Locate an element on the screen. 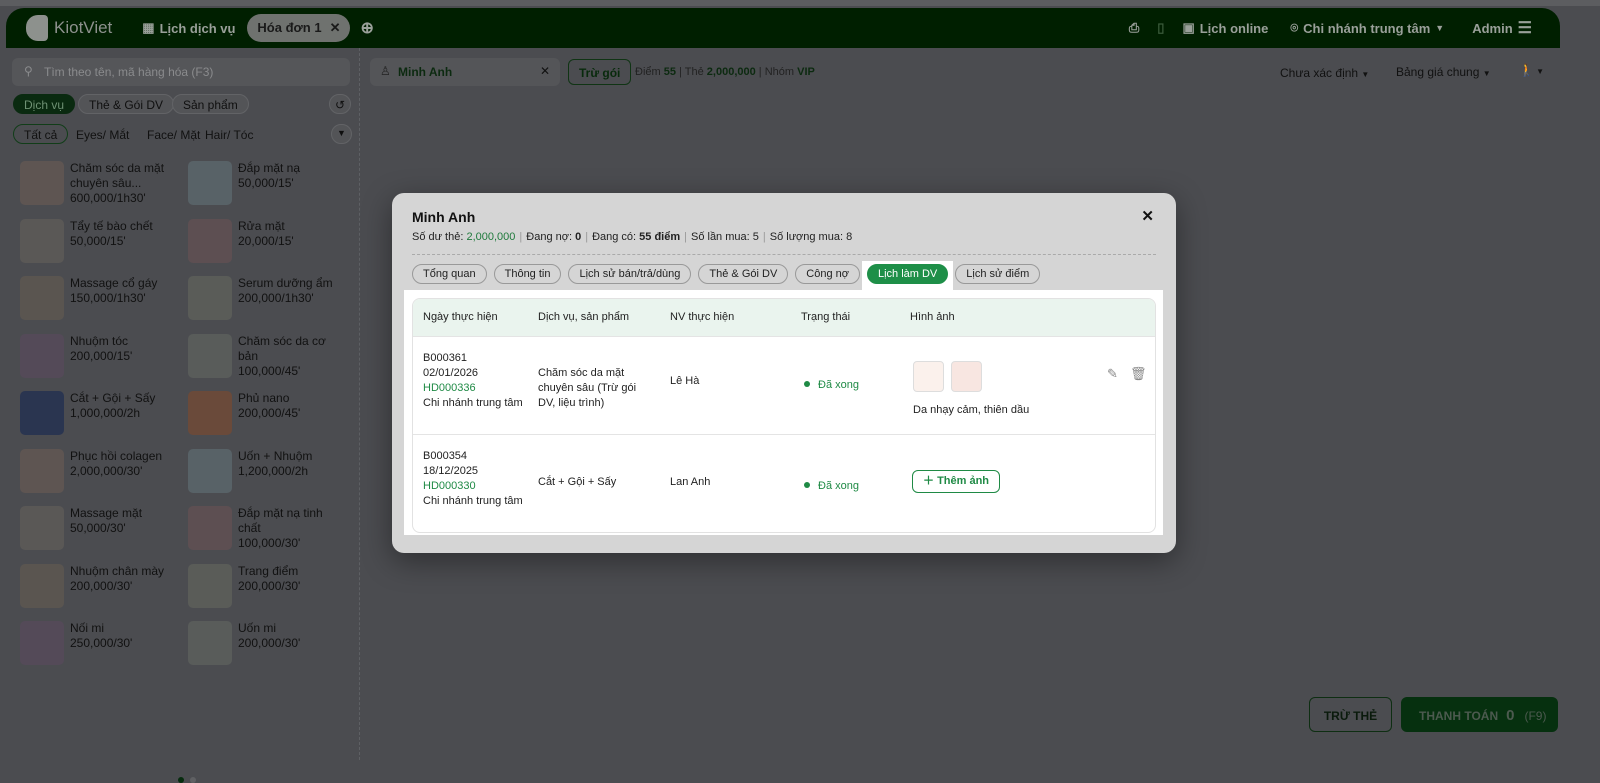 The height and width of the screenshot is (783, 1600). pricebook-select: Bảng giá chung ▼ is located at coordinates (1443, 72).